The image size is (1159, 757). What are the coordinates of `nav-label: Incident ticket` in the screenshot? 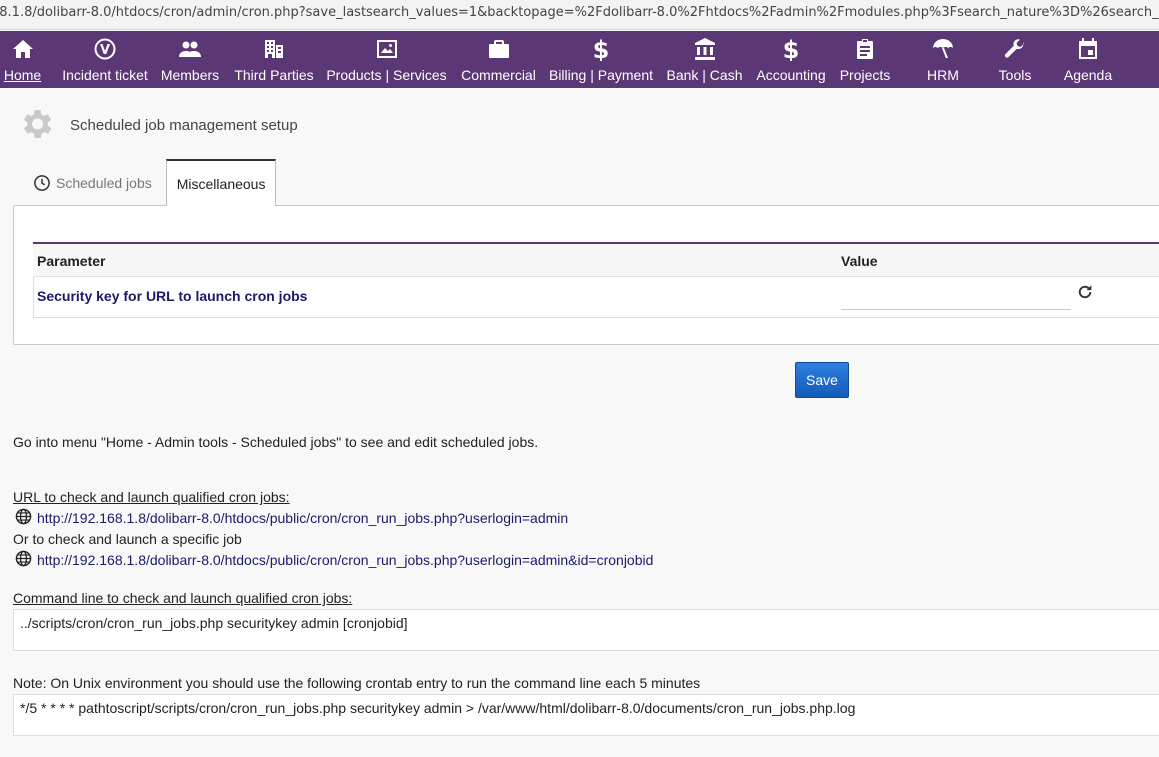 It's located at (105, 75).